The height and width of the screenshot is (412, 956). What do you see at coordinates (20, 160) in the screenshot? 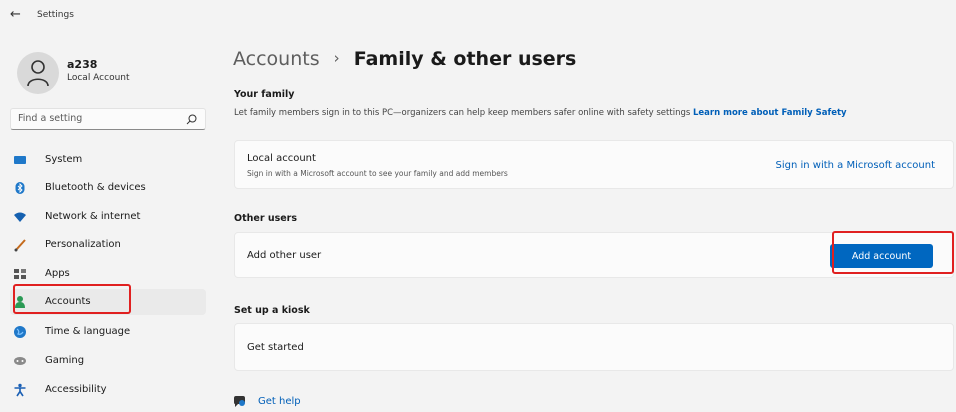
I see `system-icon` at bounding box center [20, 160].